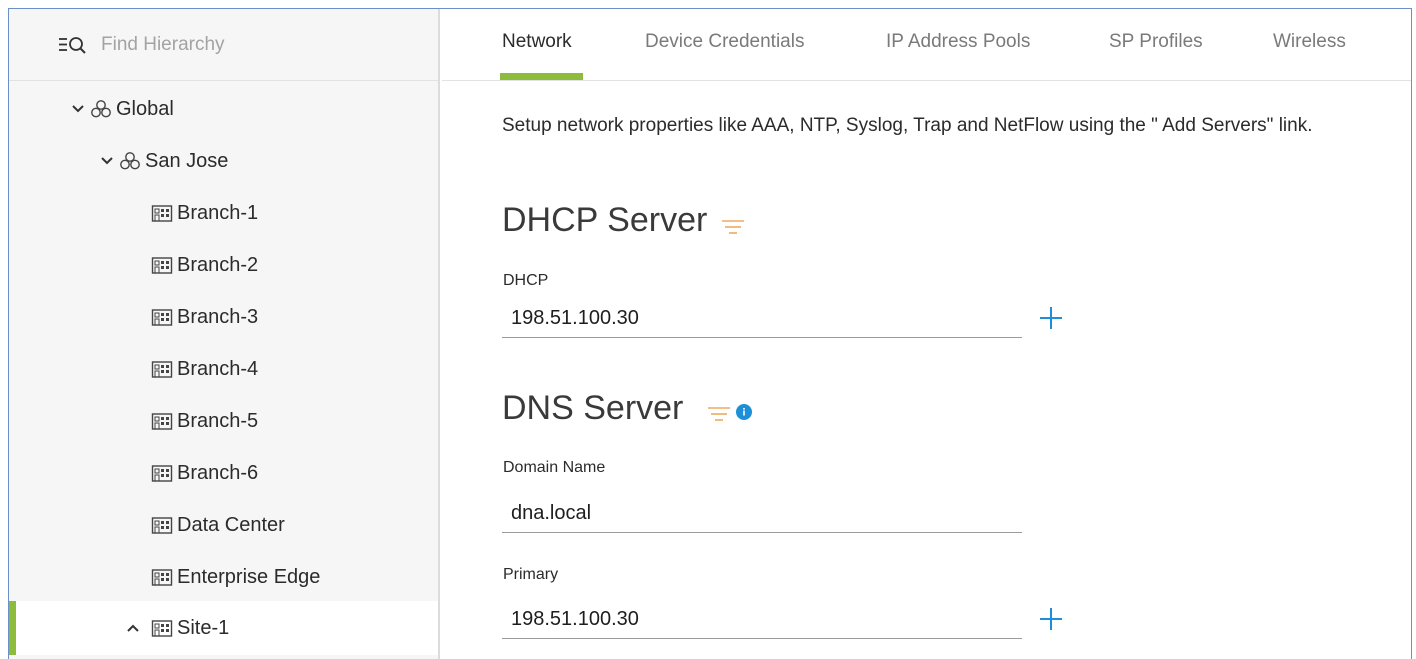 This screenshot has height=659, width=1416. What do you see at coordinates (218, 472) in the screenshot?
I see `tree-item-label: Branch-6` at bounding box center [218, 472].